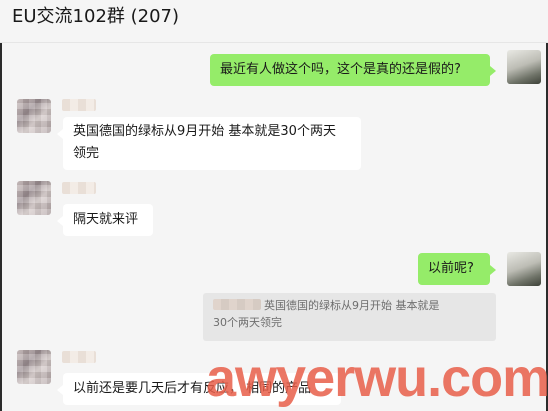  I want to click on message-bubble-sent: 最近有人做这个吗，这个是真的还是假的?, so click(353, 70).